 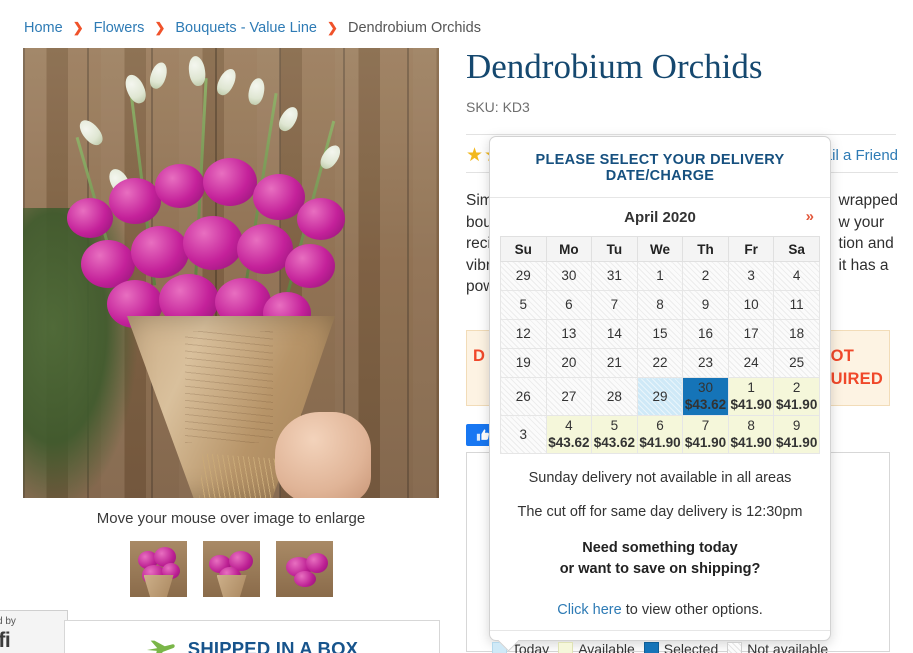 I want to click on breadcrumb-item-flowers: Flowers, so click(x=119, y=28).